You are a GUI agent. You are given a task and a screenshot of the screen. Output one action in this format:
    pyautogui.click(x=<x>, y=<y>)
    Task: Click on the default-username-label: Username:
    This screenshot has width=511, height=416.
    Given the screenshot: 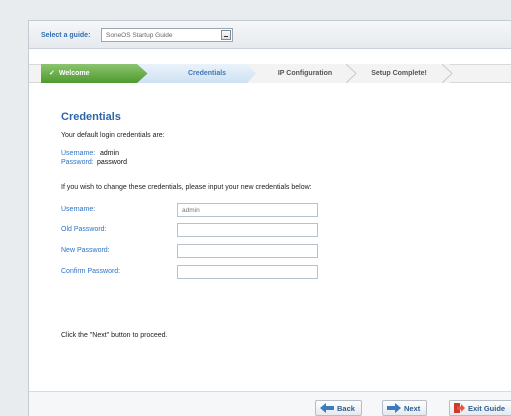 What is the action you would take?
    pyautogui.click(x=78, y=153)
    